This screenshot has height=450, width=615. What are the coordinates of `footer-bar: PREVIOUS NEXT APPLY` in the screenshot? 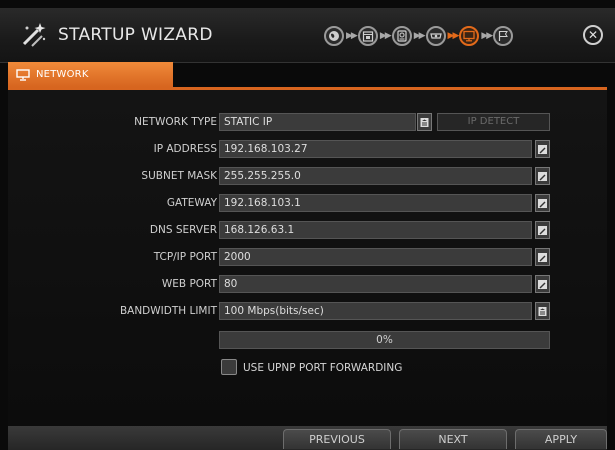 It's located at (307, 438).